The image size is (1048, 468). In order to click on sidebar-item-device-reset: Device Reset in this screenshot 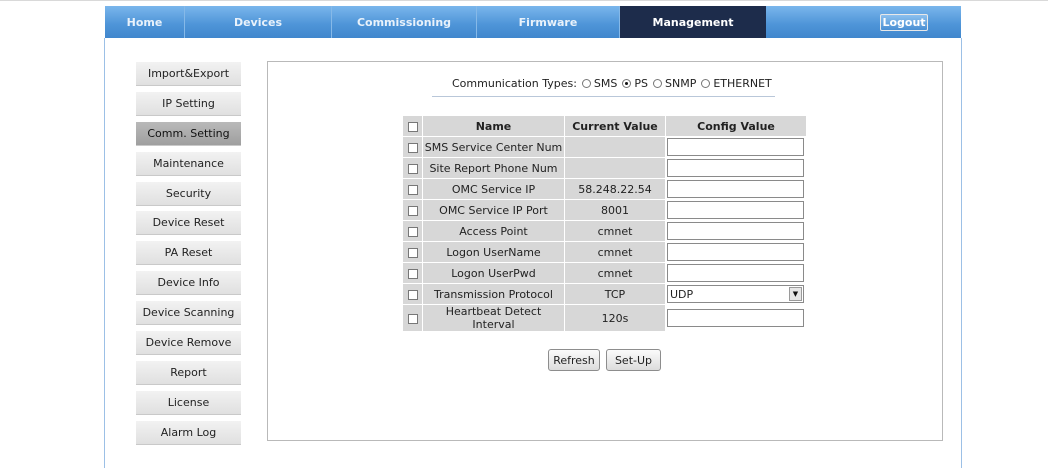, I will do `click(188, 223)`.